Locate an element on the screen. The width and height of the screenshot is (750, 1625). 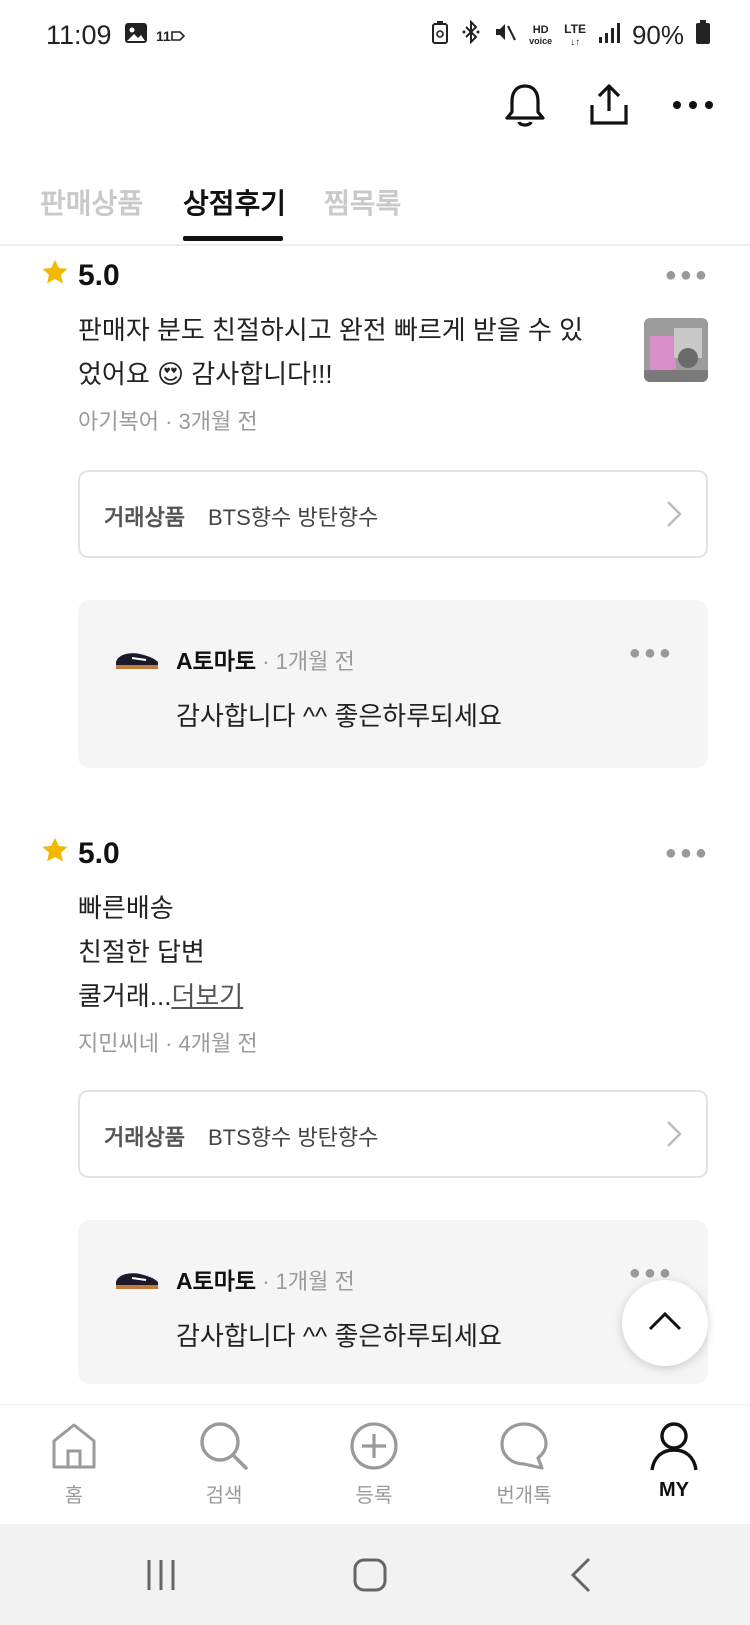
review-text: 빠른배송 친절한 답변 쿨거래...더보기 is located at coordinates (161, 952).